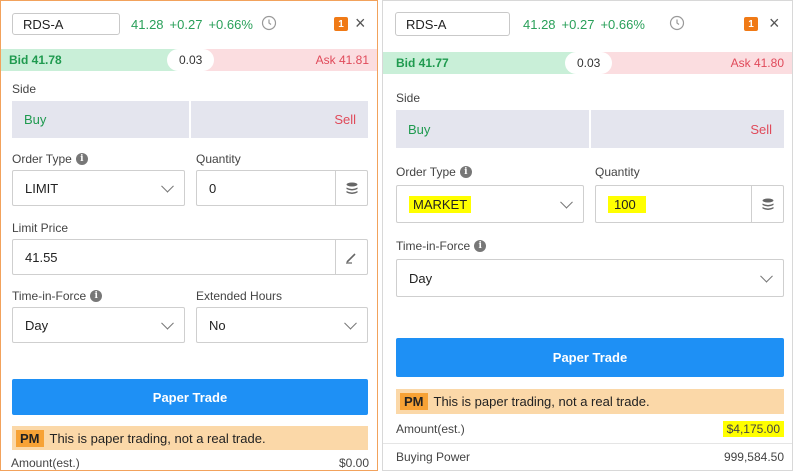 Image resolution: width=793 pixels, height=471 pixels. Describe the element at coordinates (283, 60) in the screenshot. I see `ask-price: Ask 41.81` at that location.